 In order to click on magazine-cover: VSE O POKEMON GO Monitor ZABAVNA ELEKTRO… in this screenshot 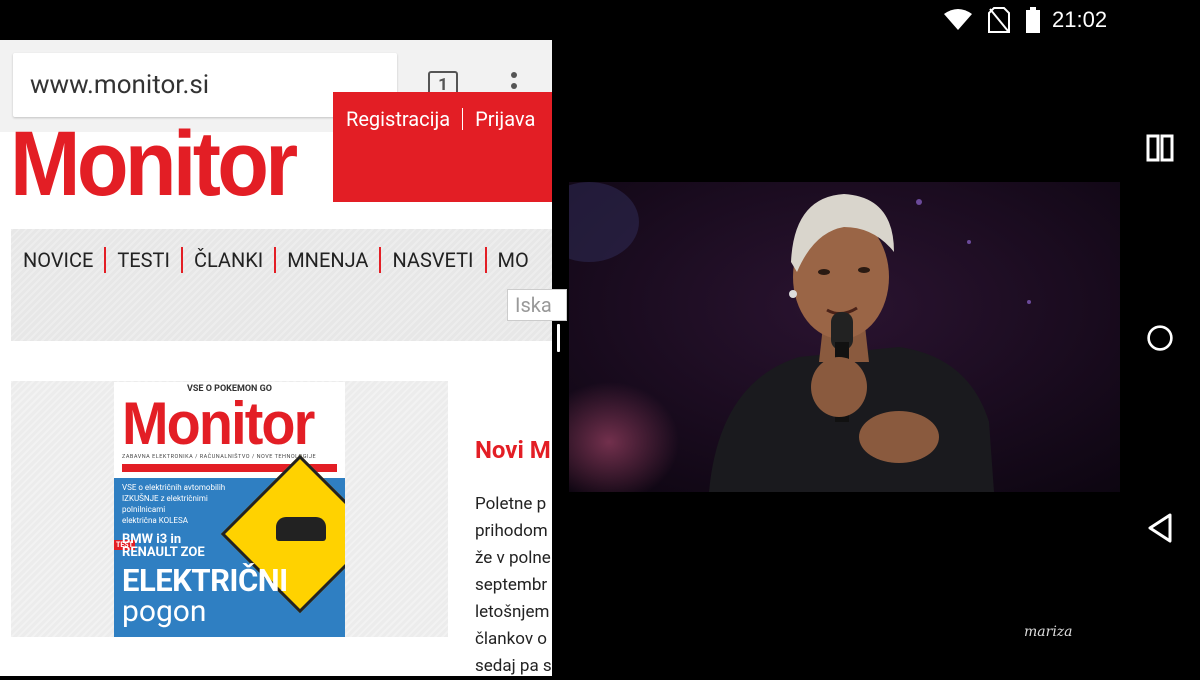, I will do `click(229, 509)`.